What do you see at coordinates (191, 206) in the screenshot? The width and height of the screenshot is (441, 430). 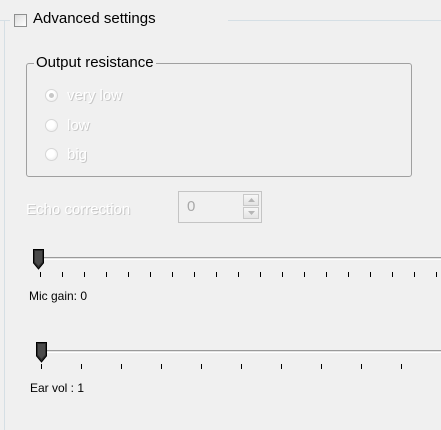 I see `echo-correction-value: 0` at bounding box center [191, 206].